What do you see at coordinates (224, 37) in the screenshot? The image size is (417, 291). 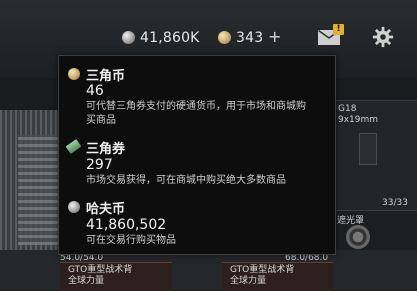 I see `gp-coin-icon` at bounding box center [224, 37].